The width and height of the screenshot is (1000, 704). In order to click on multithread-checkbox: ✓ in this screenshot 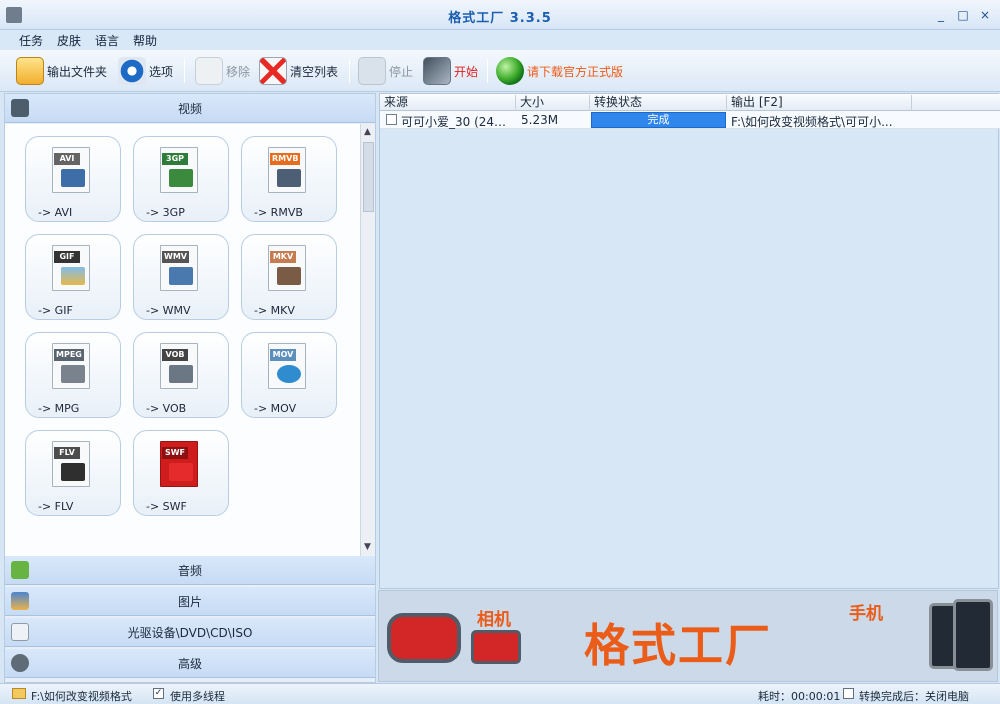, I will do `click(158, 693)`.